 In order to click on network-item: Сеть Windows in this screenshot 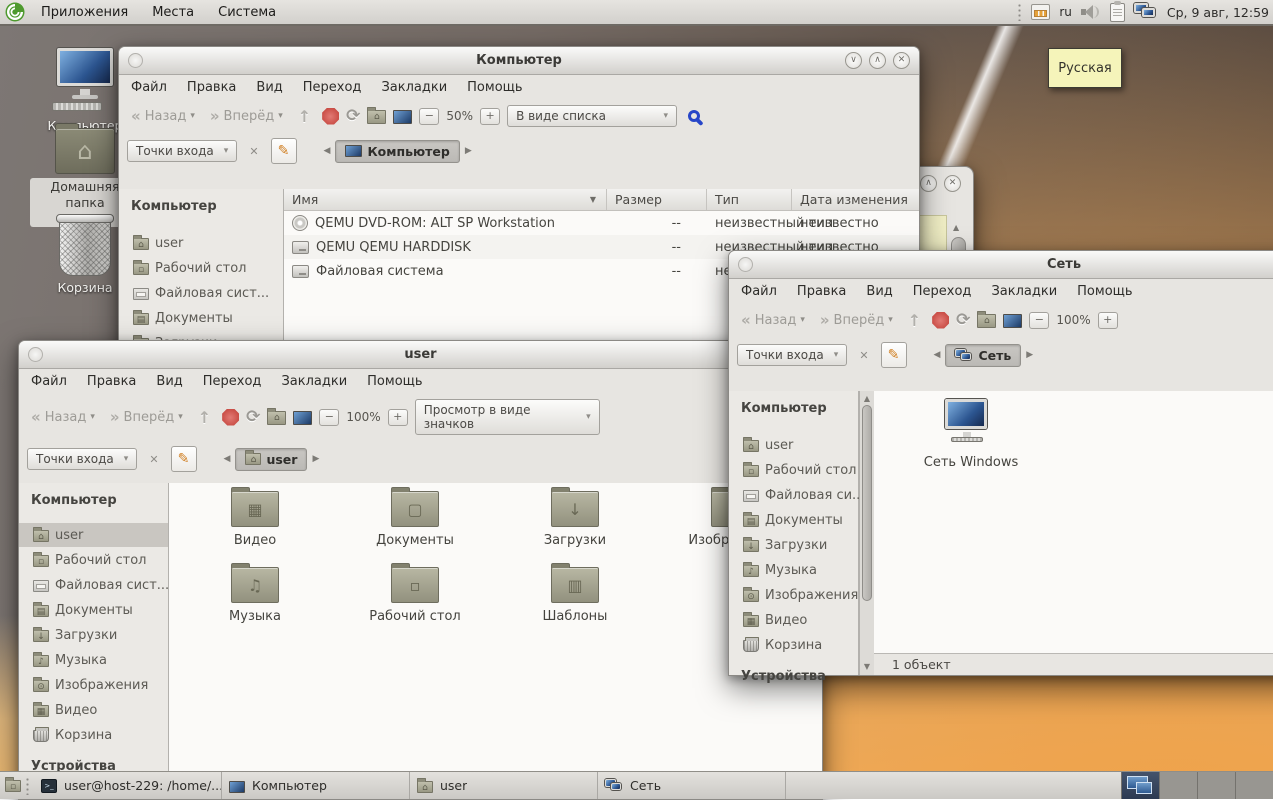, I will do `click(971, 434)`.